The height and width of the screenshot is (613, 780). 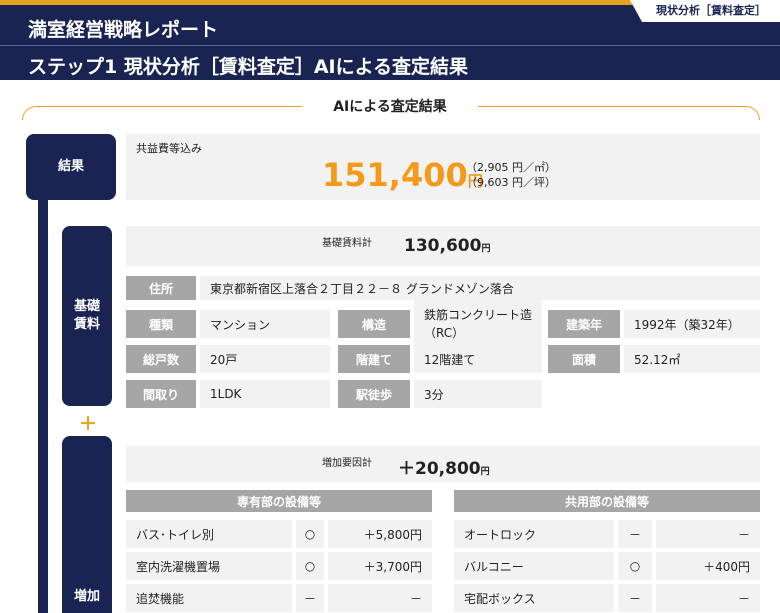 I want to click on base-rent-amount-value: 130,600, so click(x=443, y=246).